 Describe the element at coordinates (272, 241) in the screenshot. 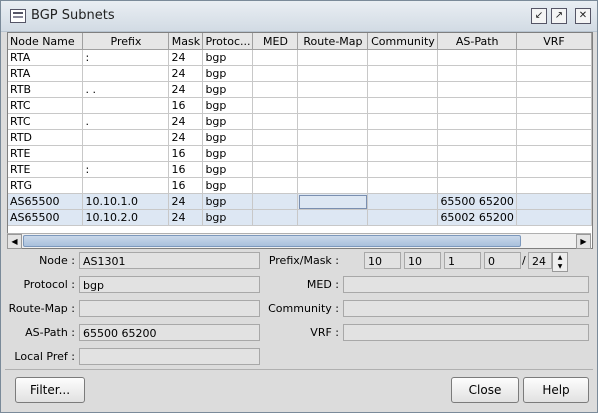

I see `scroll-thumb` at that location.